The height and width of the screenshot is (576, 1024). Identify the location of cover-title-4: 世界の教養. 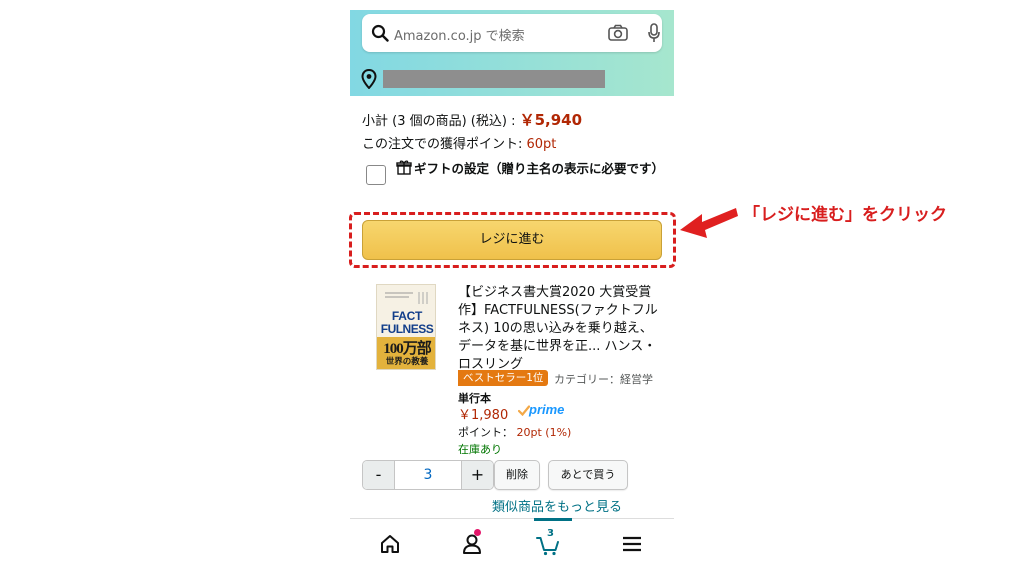
(407, 362).